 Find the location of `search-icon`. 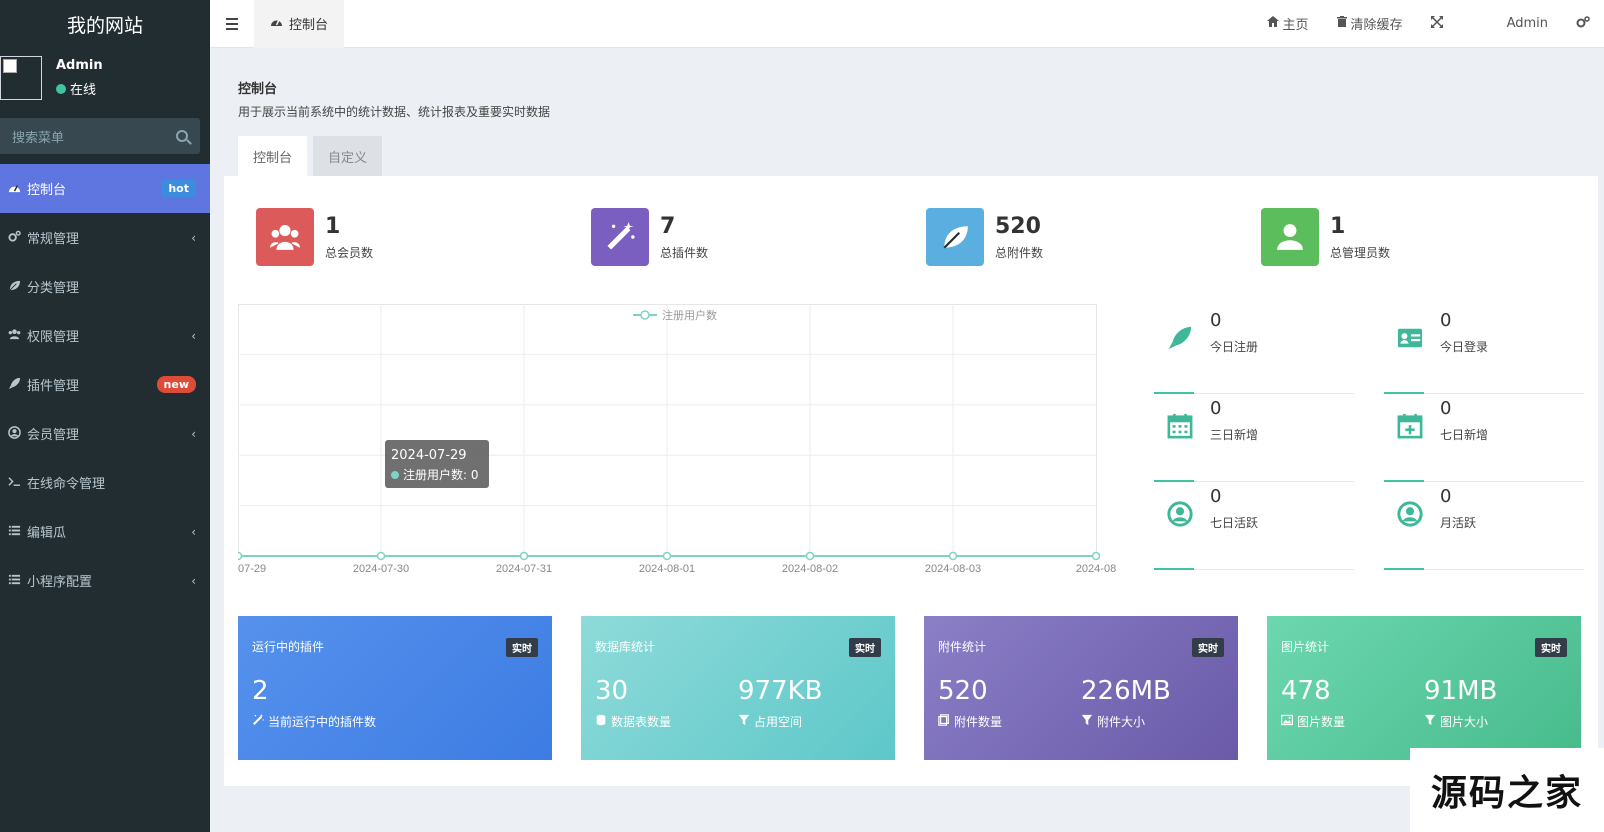

search-icon is located at coordinates (182, 136).